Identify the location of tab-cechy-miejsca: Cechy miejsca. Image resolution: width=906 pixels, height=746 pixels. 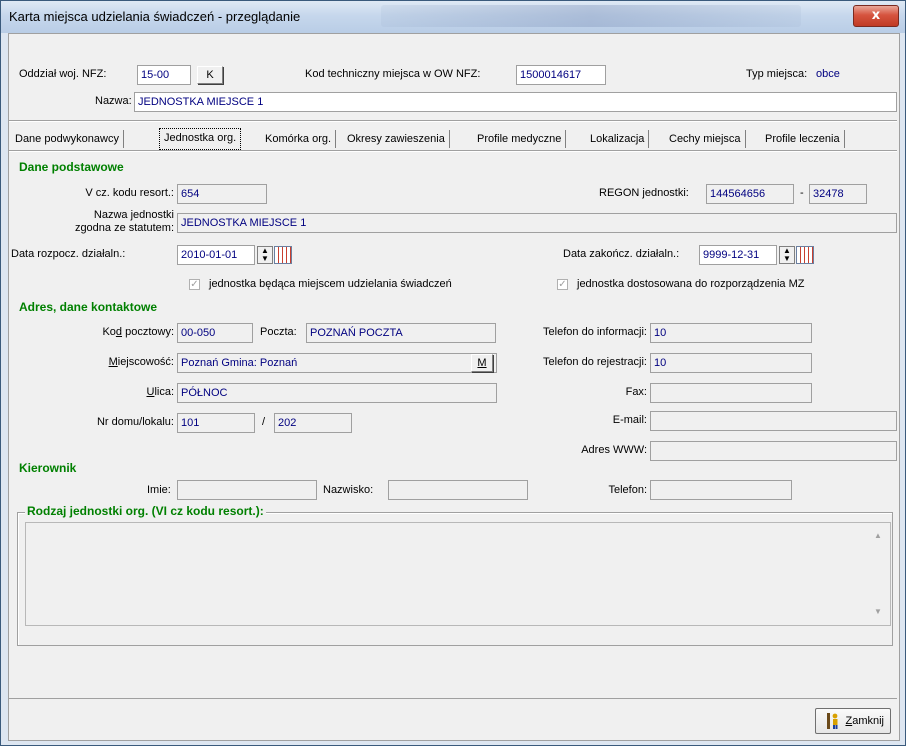
(705, 139).